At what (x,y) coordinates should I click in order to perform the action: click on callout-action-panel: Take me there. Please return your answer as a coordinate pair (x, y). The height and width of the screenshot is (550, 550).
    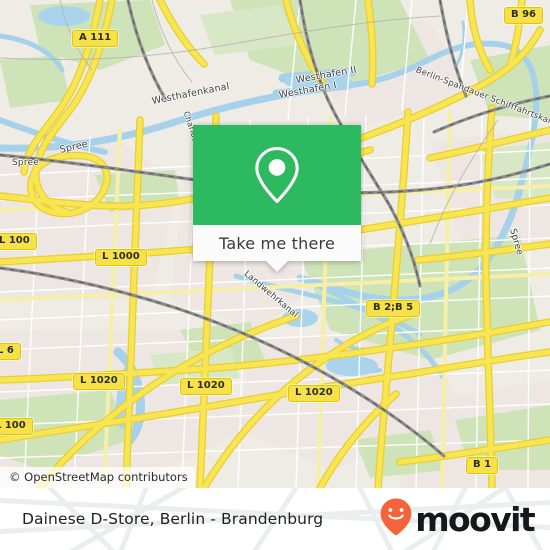
    Looking at the image, I should click on (277, 243).